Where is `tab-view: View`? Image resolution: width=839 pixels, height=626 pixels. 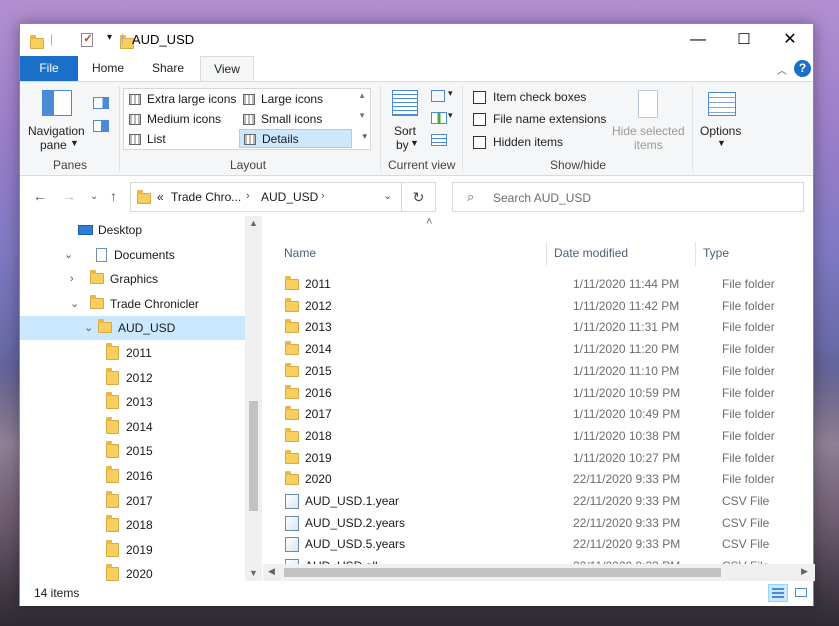
tab-view: View is located at coordinates (227, 69).